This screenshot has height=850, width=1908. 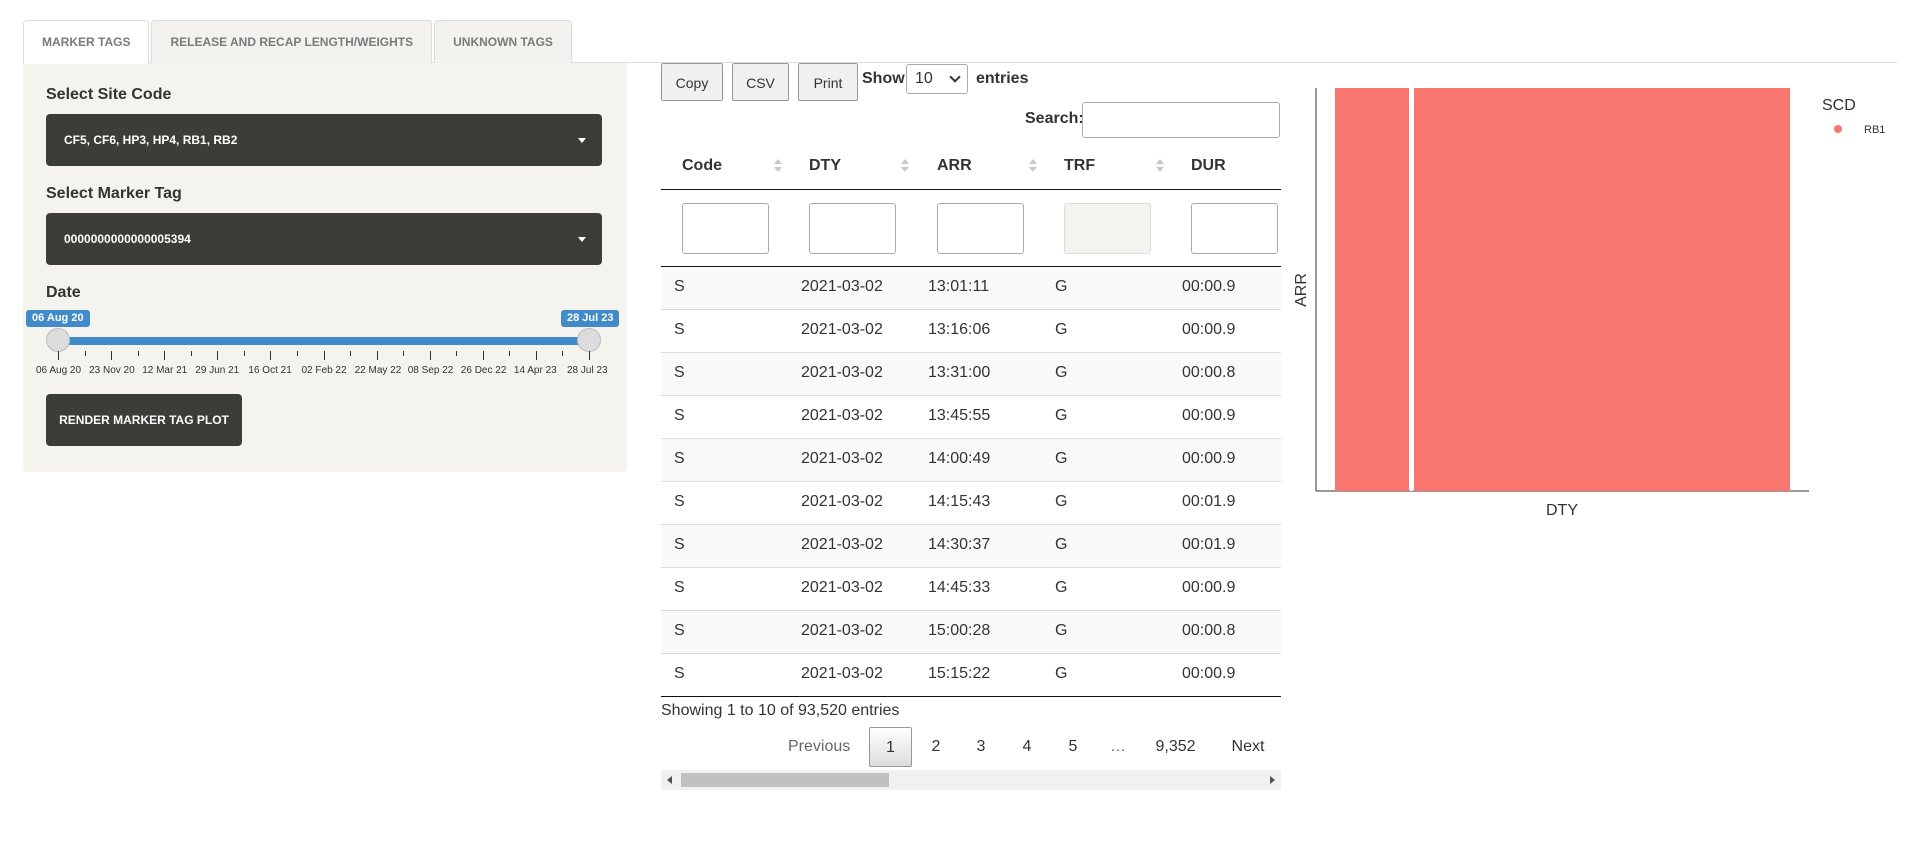 I want to click on table-cell-dur: 00:01.9, so click(x=1209, y=501).